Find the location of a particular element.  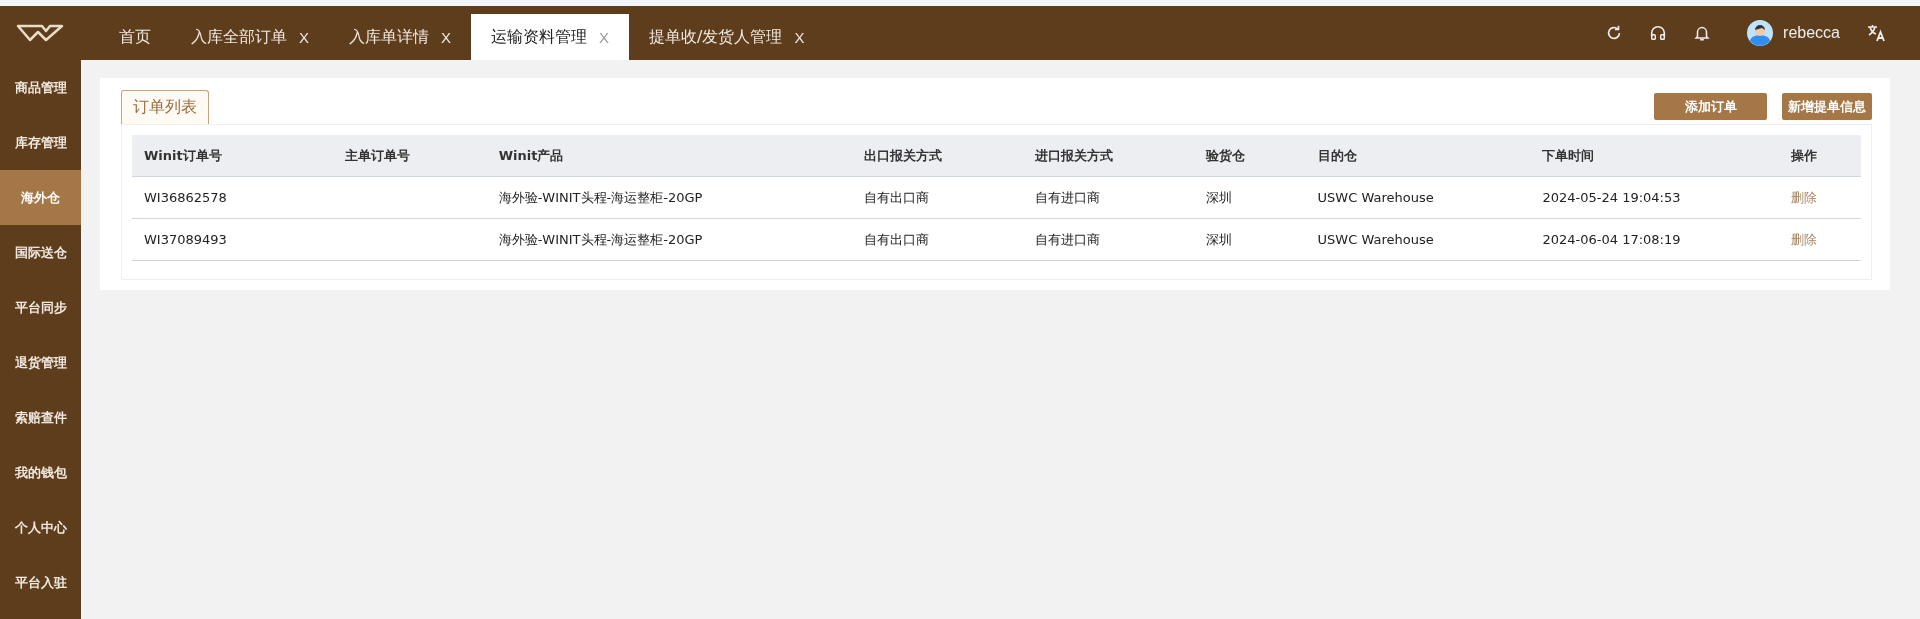

headset-icon is located at coordinates (1658, 33).